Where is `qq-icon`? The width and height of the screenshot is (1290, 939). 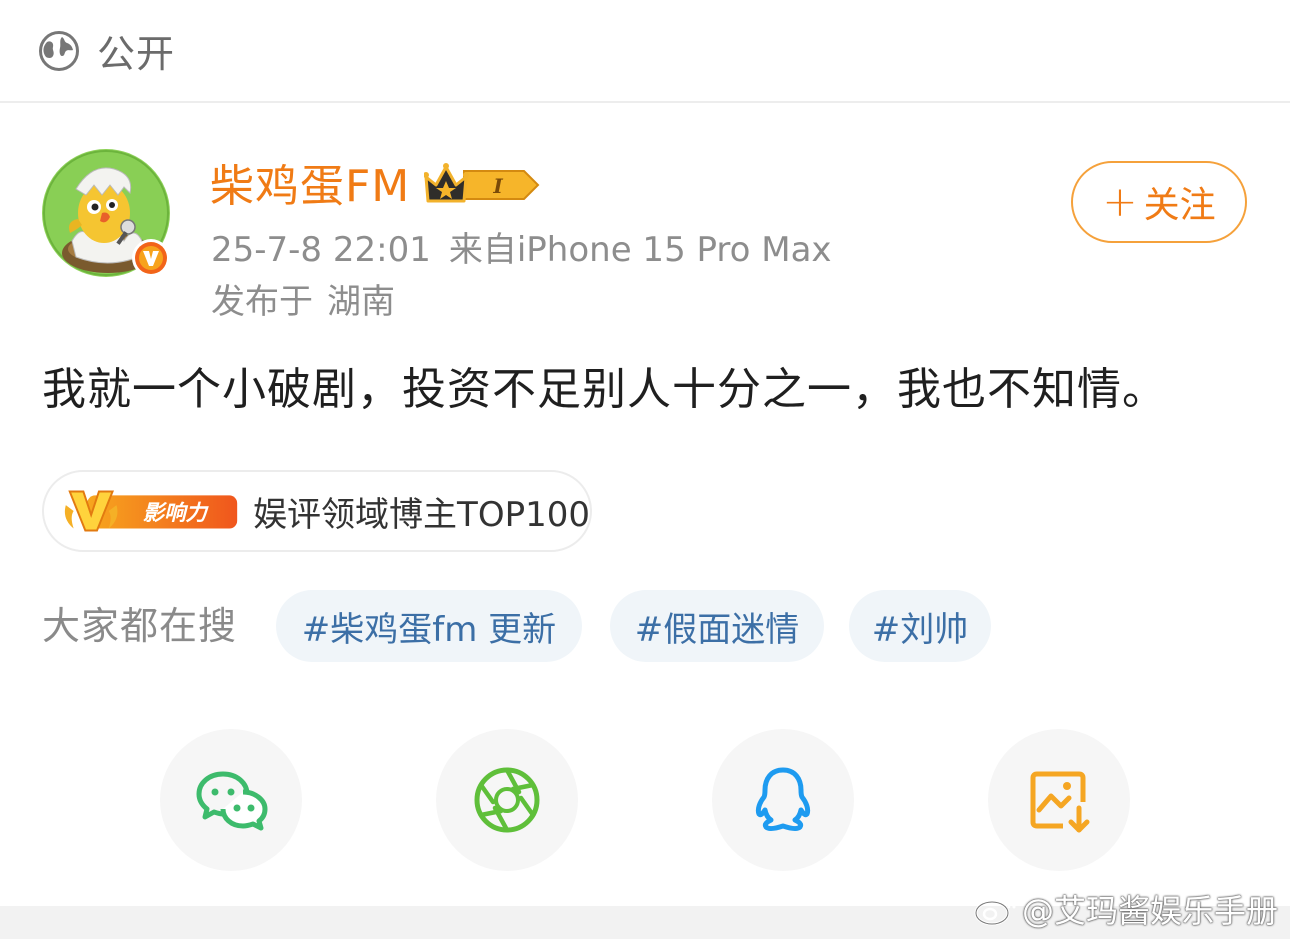
qq-icon is located at coordinates (783, 799).